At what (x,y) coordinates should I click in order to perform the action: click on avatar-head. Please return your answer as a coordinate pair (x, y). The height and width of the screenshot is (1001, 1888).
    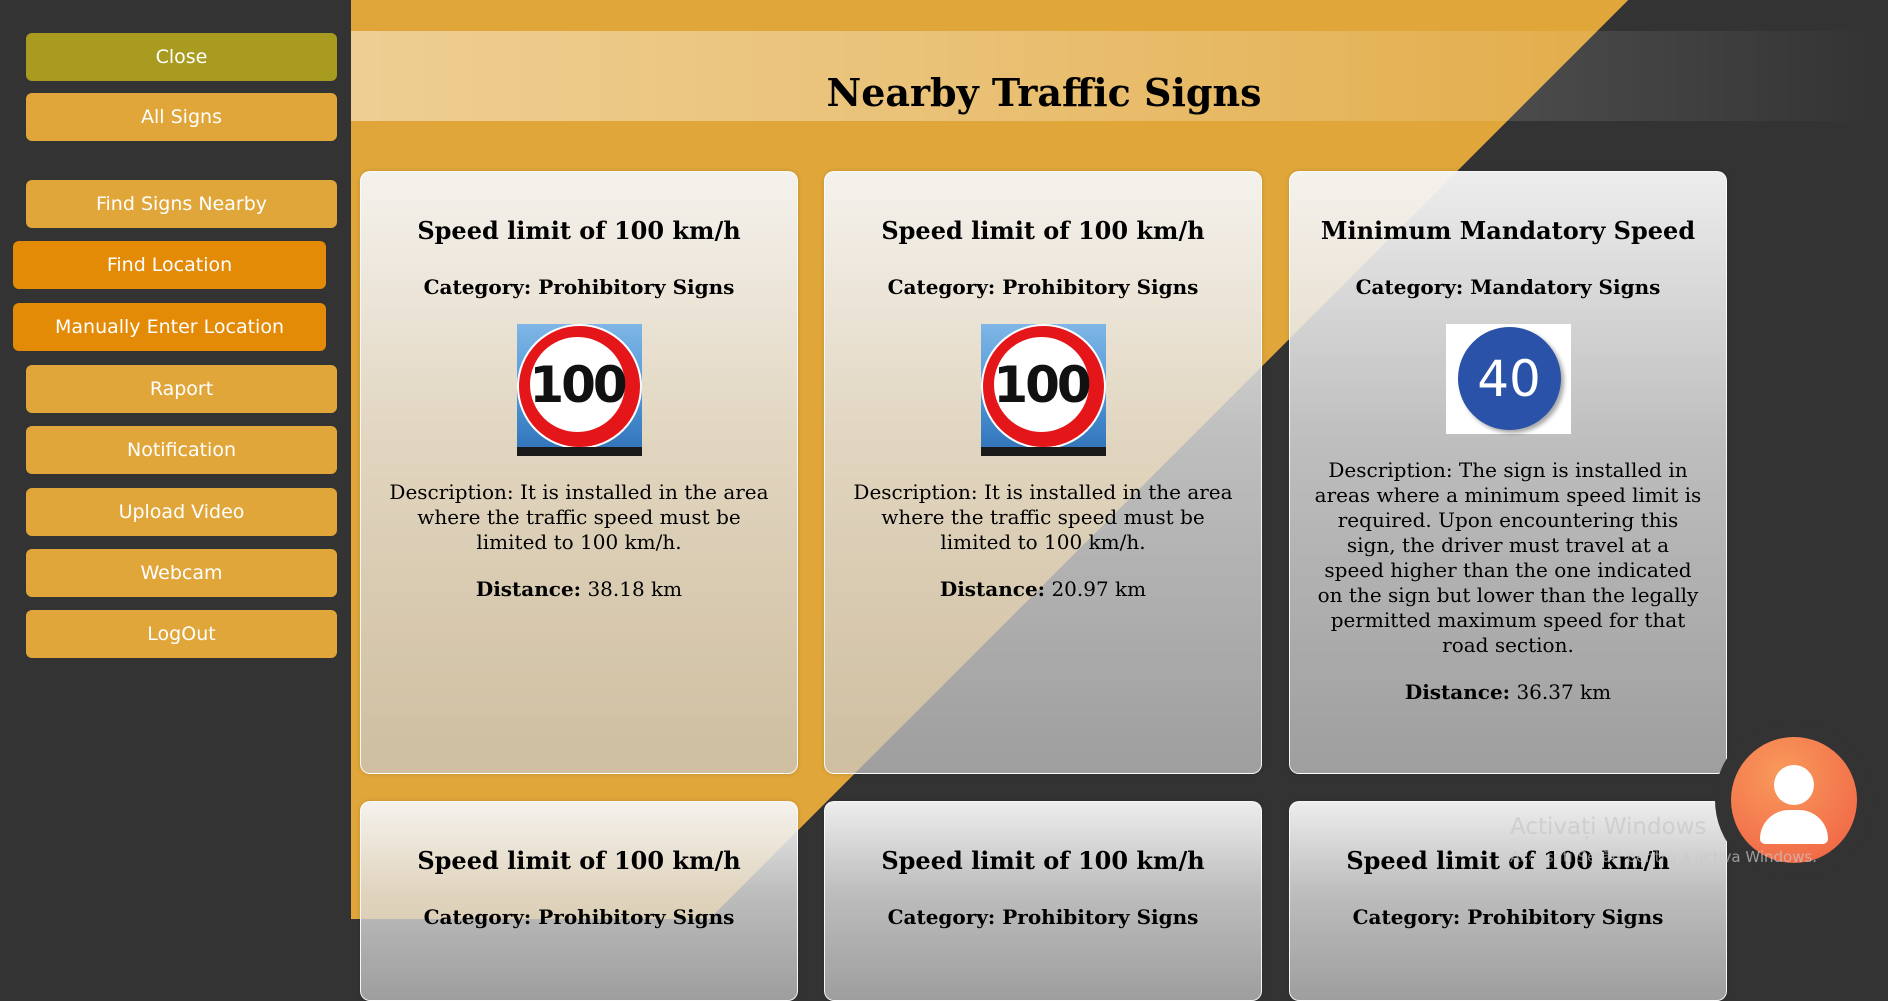
    Looking at the image, I should click on (1794, 785).